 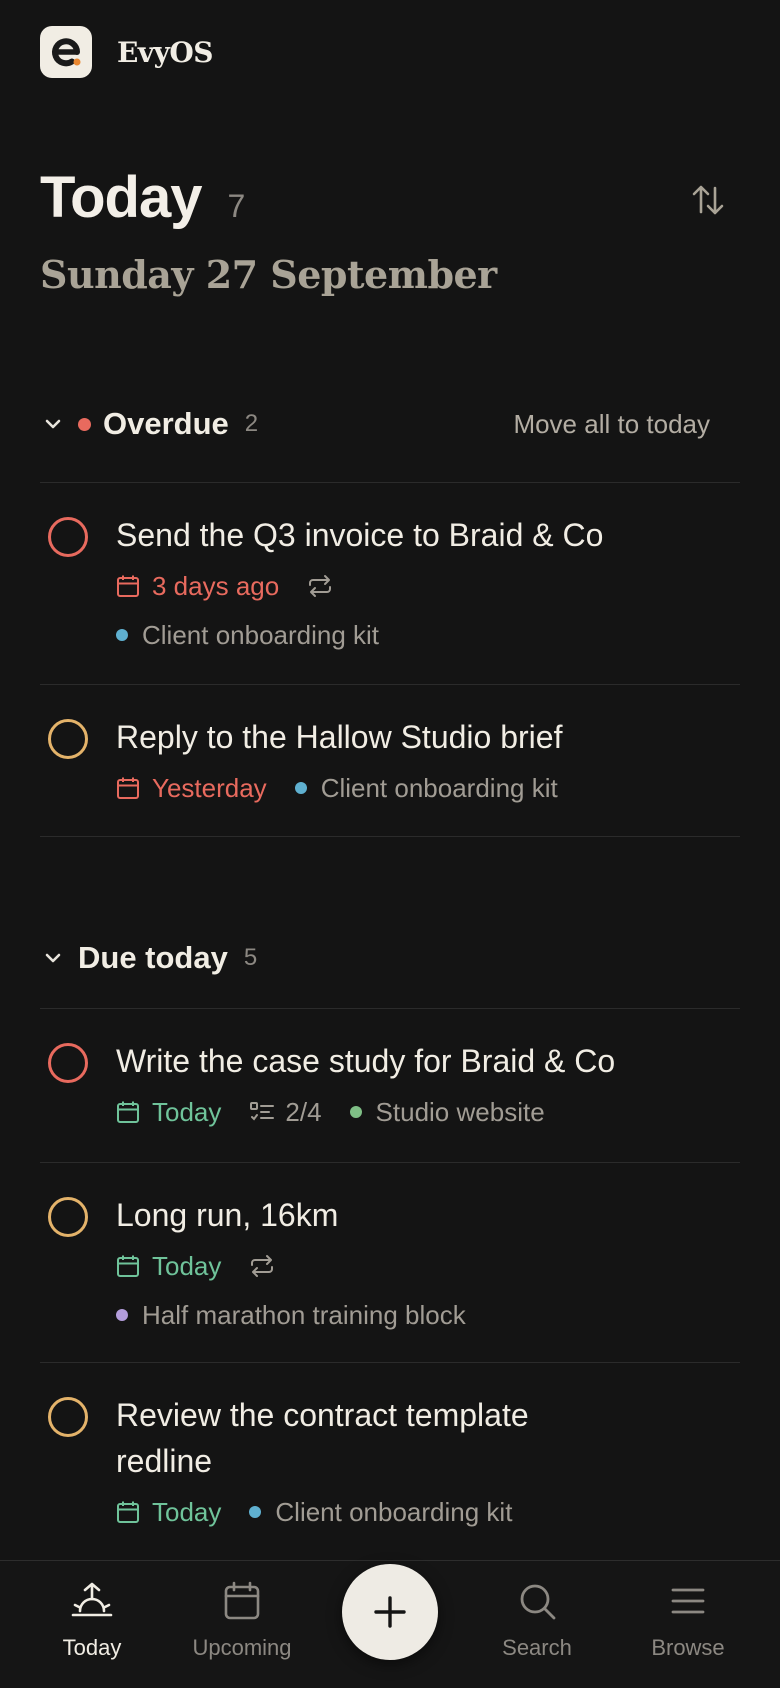 I want to click on task-meta: Yesterday Client onboarding kit, so click(x=337, y=788).